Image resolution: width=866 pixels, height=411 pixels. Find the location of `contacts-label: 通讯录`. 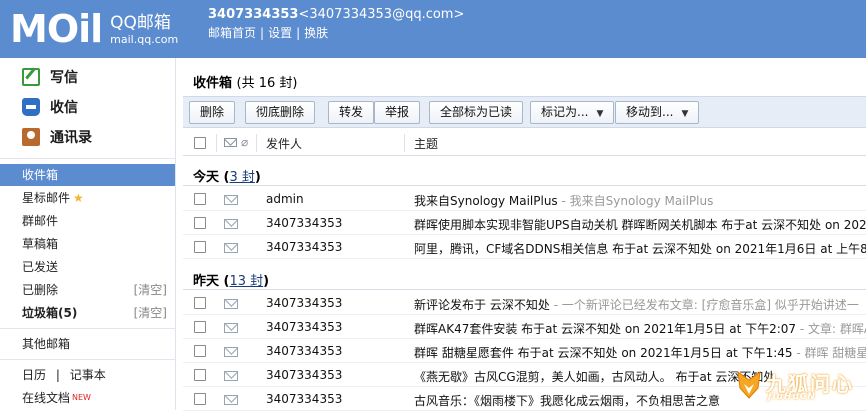

contacts-label: 通讯录 is located at coordinates (71, 138).